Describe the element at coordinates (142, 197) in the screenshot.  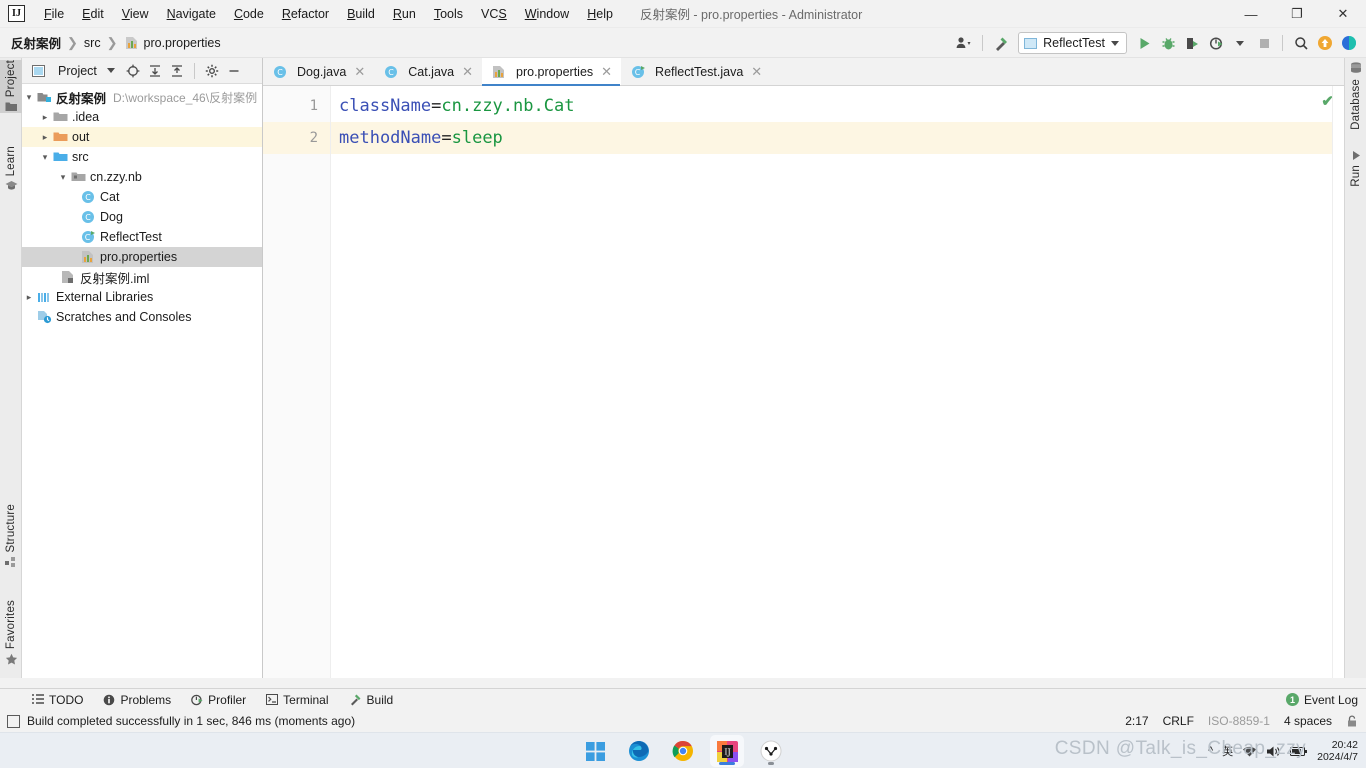
I see `tree-row-cat: C Cat` at that location.